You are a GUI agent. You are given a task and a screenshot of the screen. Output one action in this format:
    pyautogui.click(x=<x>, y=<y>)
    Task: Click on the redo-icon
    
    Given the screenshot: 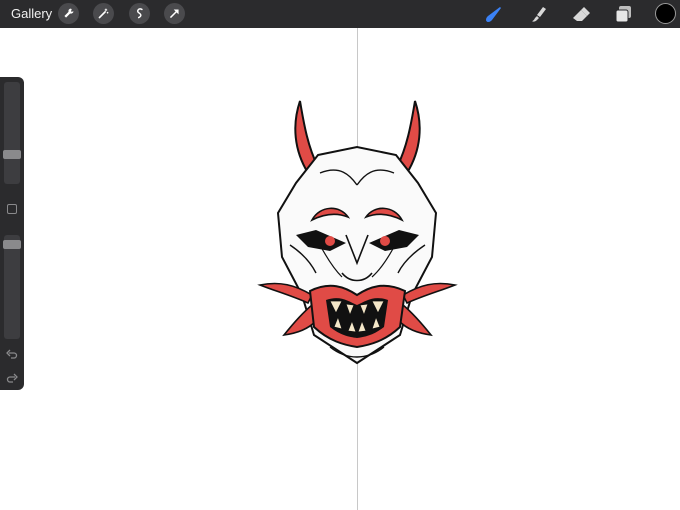 What is the action you would take?
    pyautogui.click(x=12, y=378)
    